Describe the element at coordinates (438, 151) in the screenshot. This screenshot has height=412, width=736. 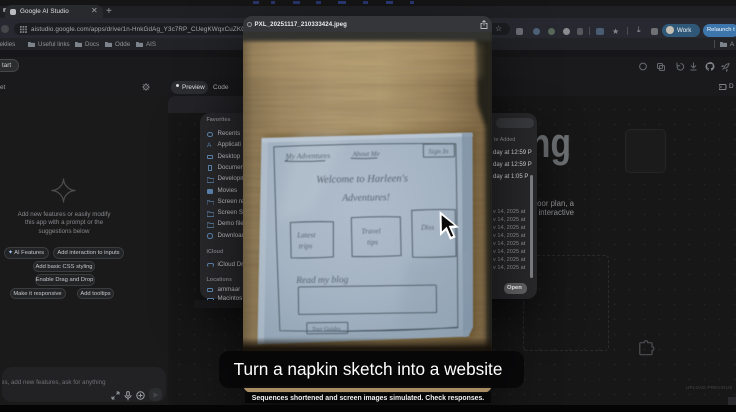
I see `svg-text: Sign In` at that location.